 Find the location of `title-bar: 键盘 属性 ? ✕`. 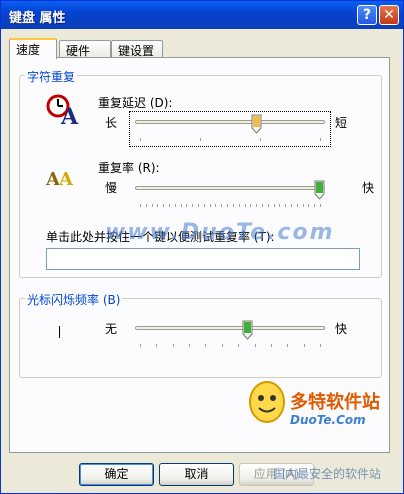

title-bar: 键盘 属性 ? ✕ is located at coordinates (202, 15).